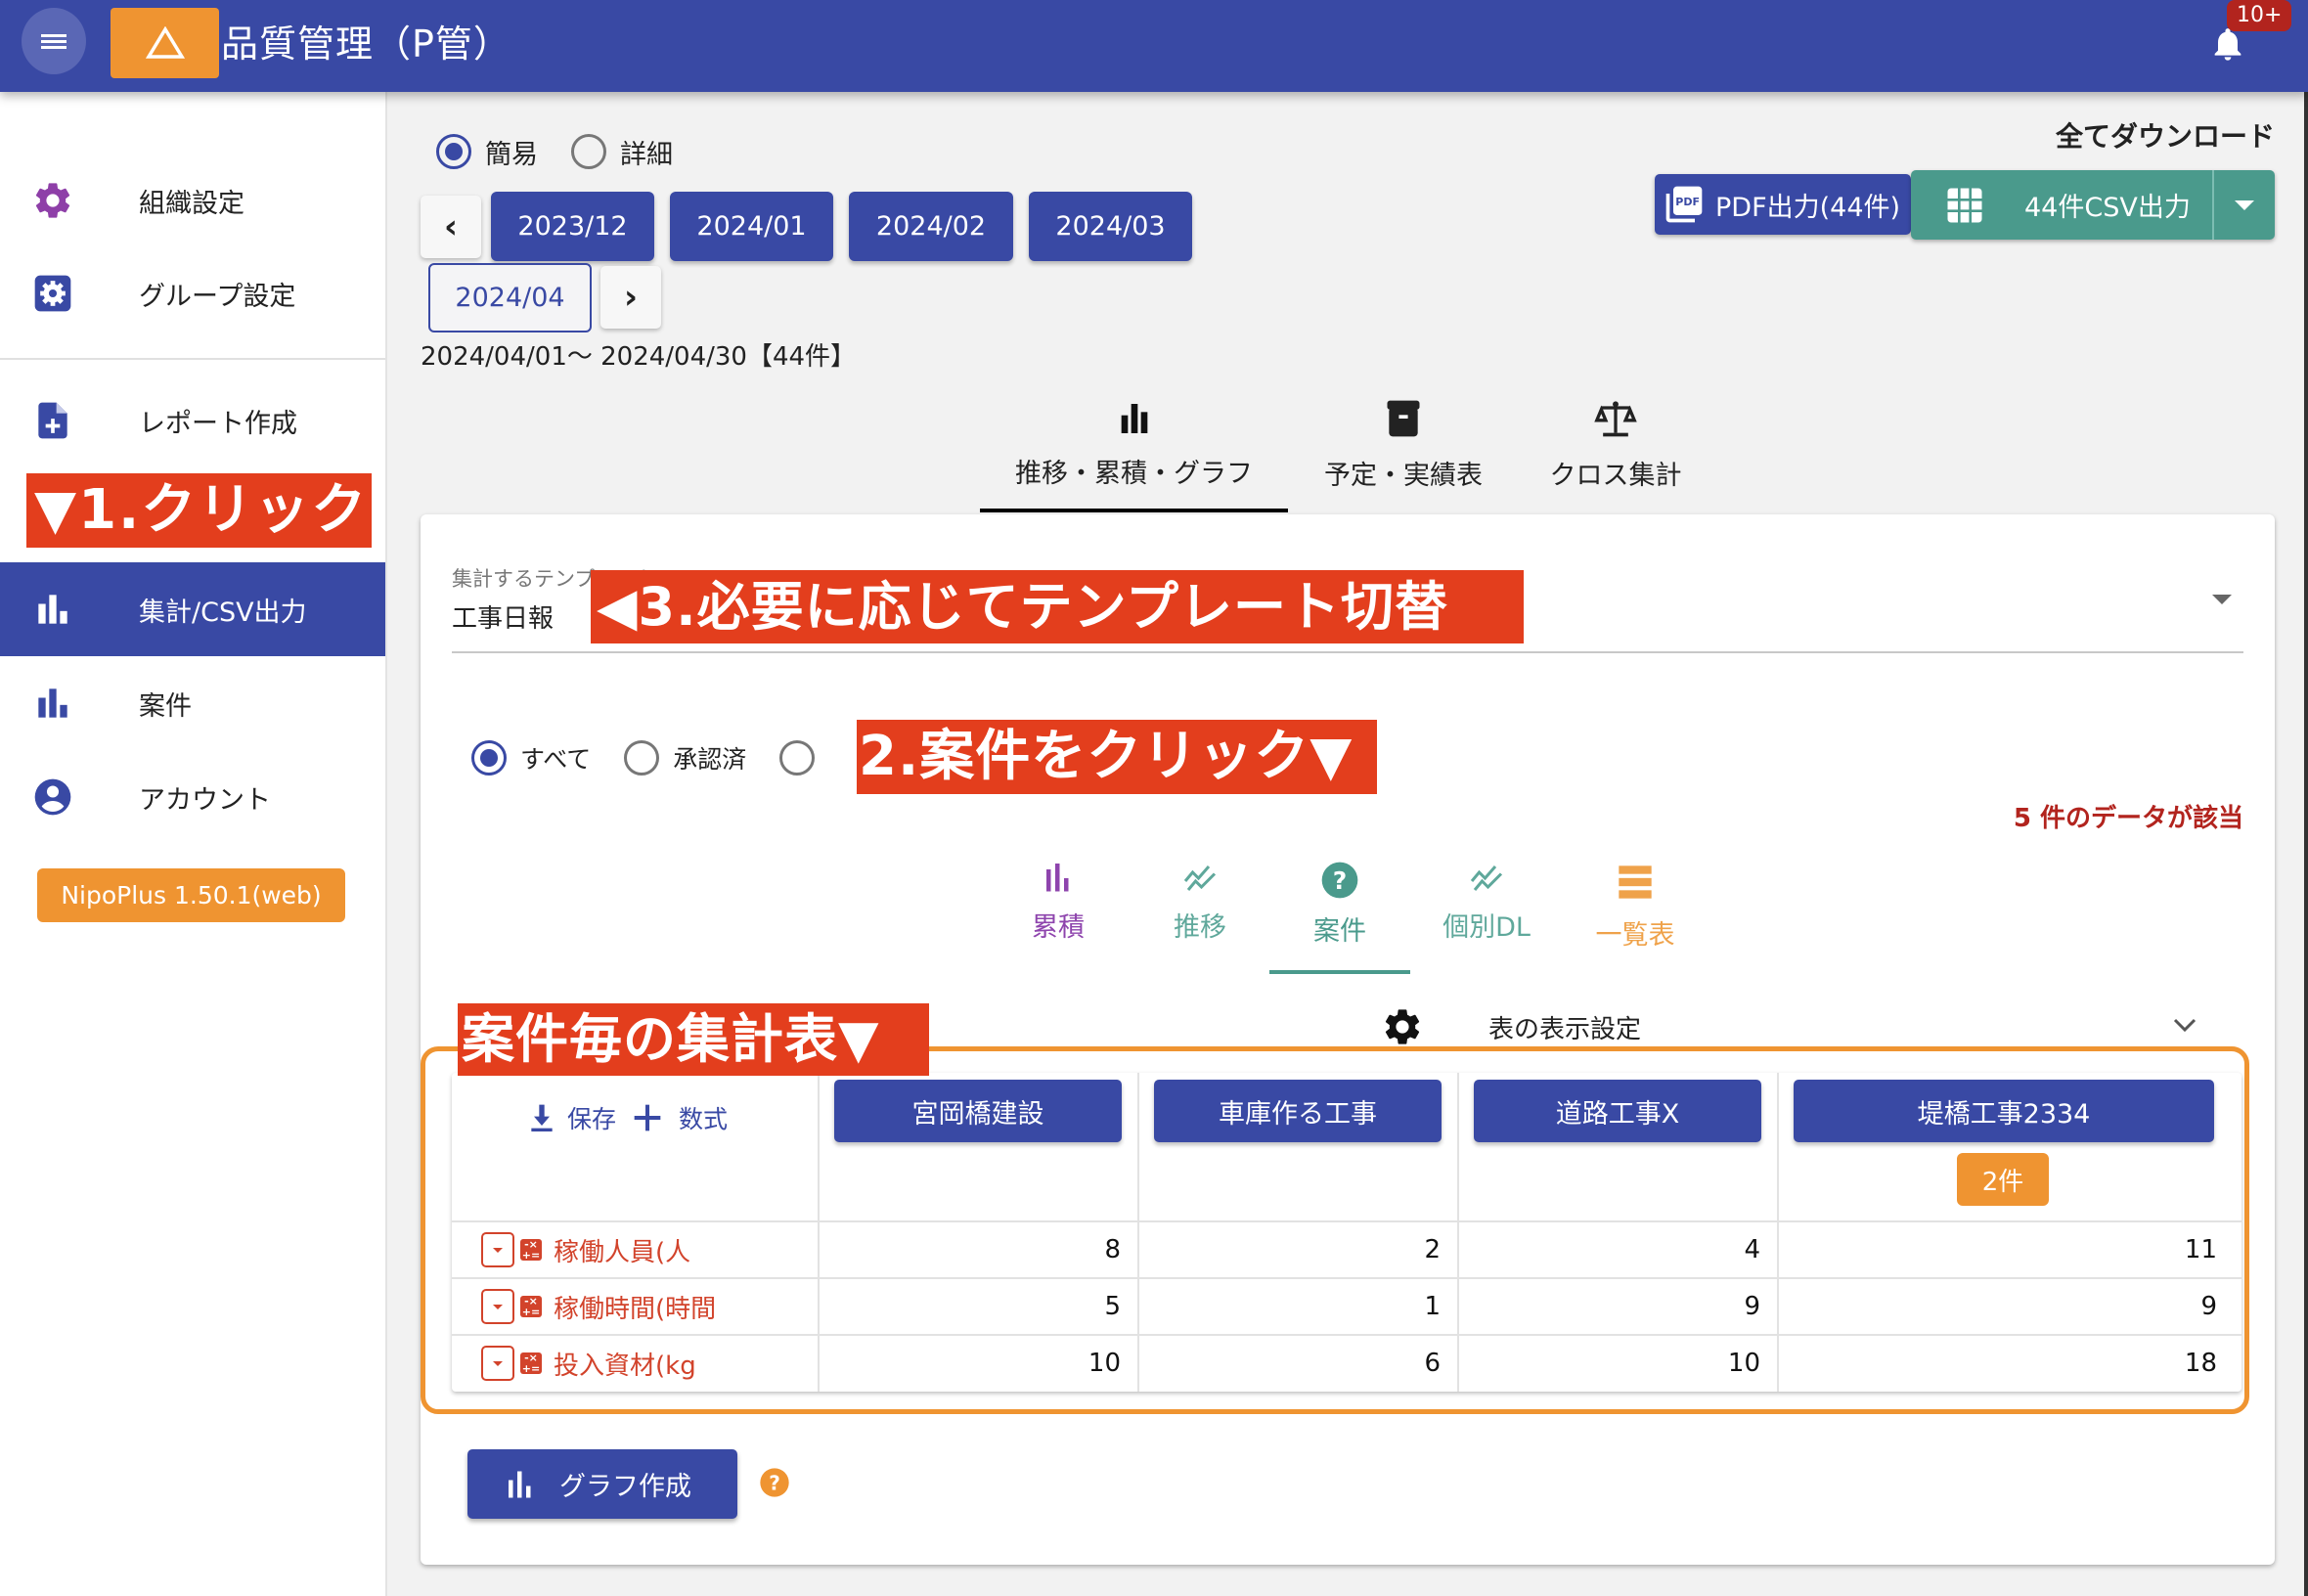 The image size is (2308, 1596). What do you see at coordinates (52, 293) in the screenshot?
I see `gear-box-icon` at bounding box center [52, 293].